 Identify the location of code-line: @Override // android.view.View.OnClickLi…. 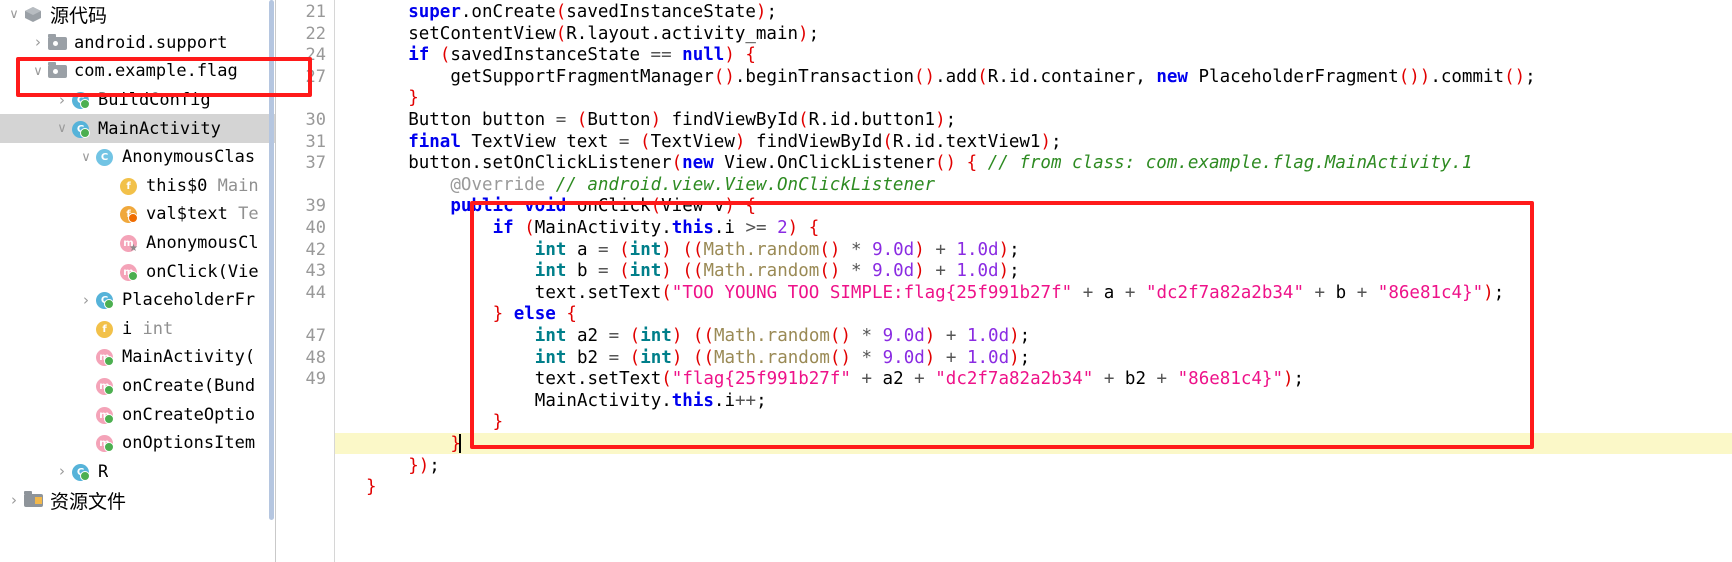
(692, 186).